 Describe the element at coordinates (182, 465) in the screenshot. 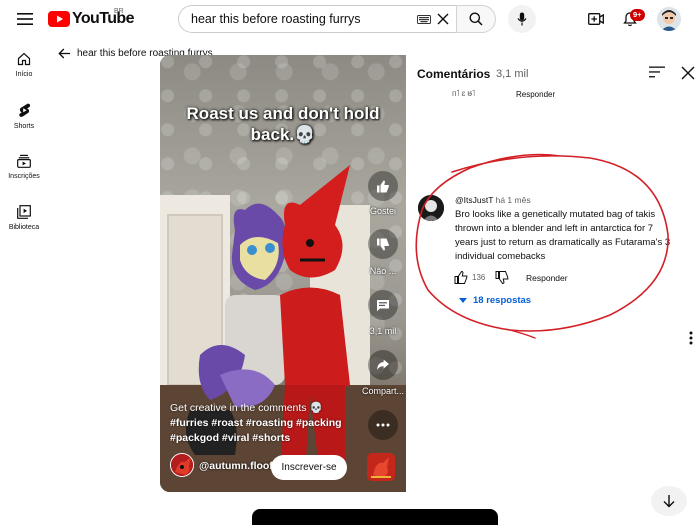

I see `channel-avatar` at that location.